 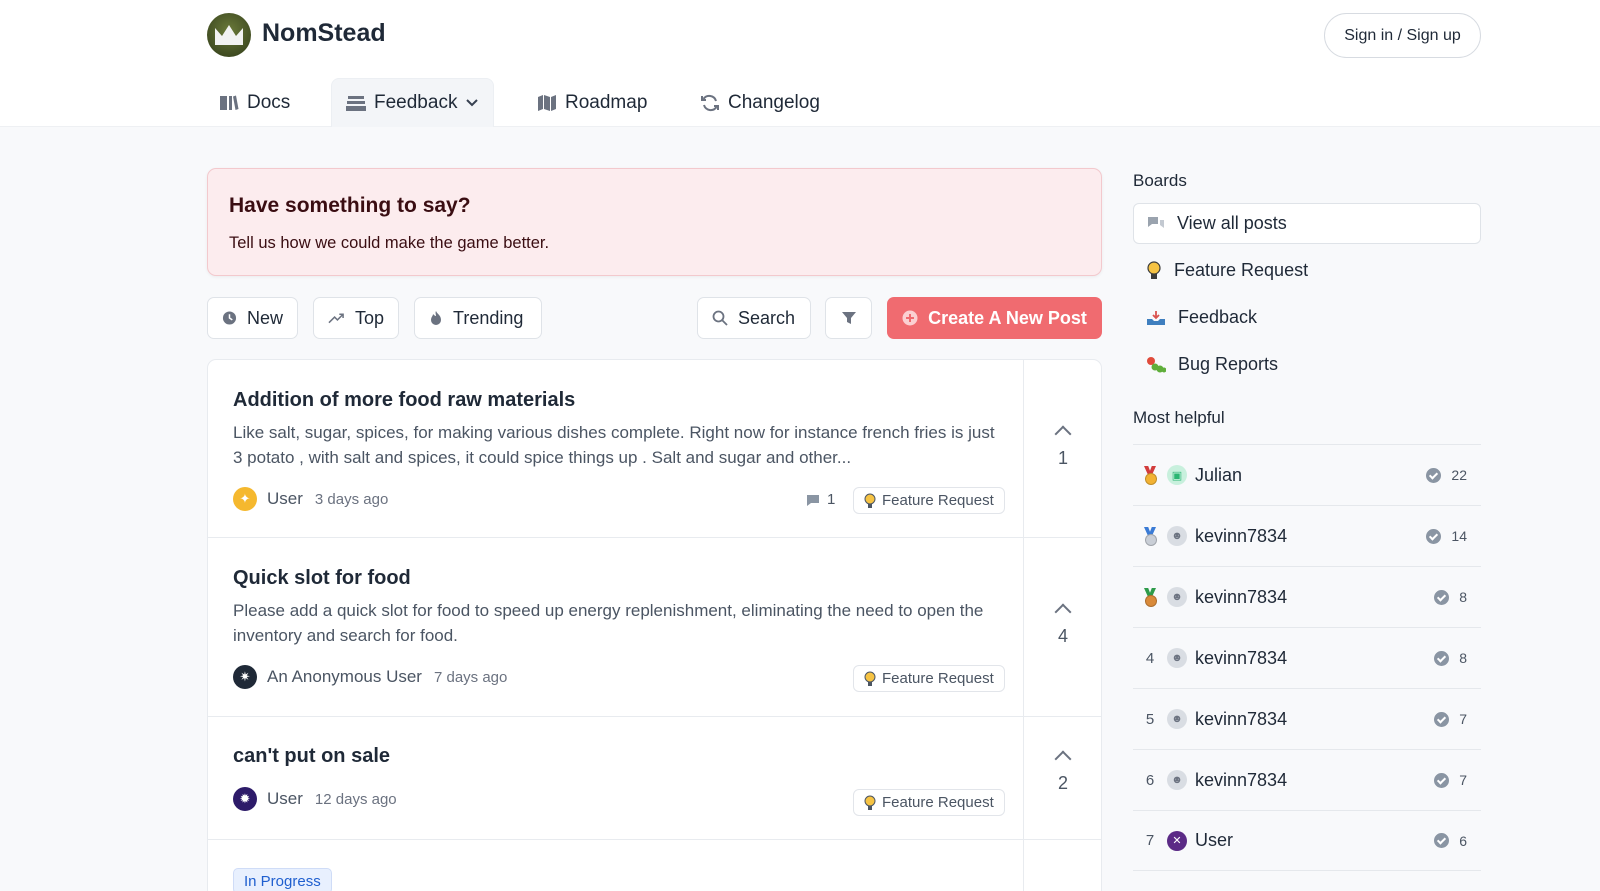 I want to click on avatar: ✕, so click(x=1177, y=840).